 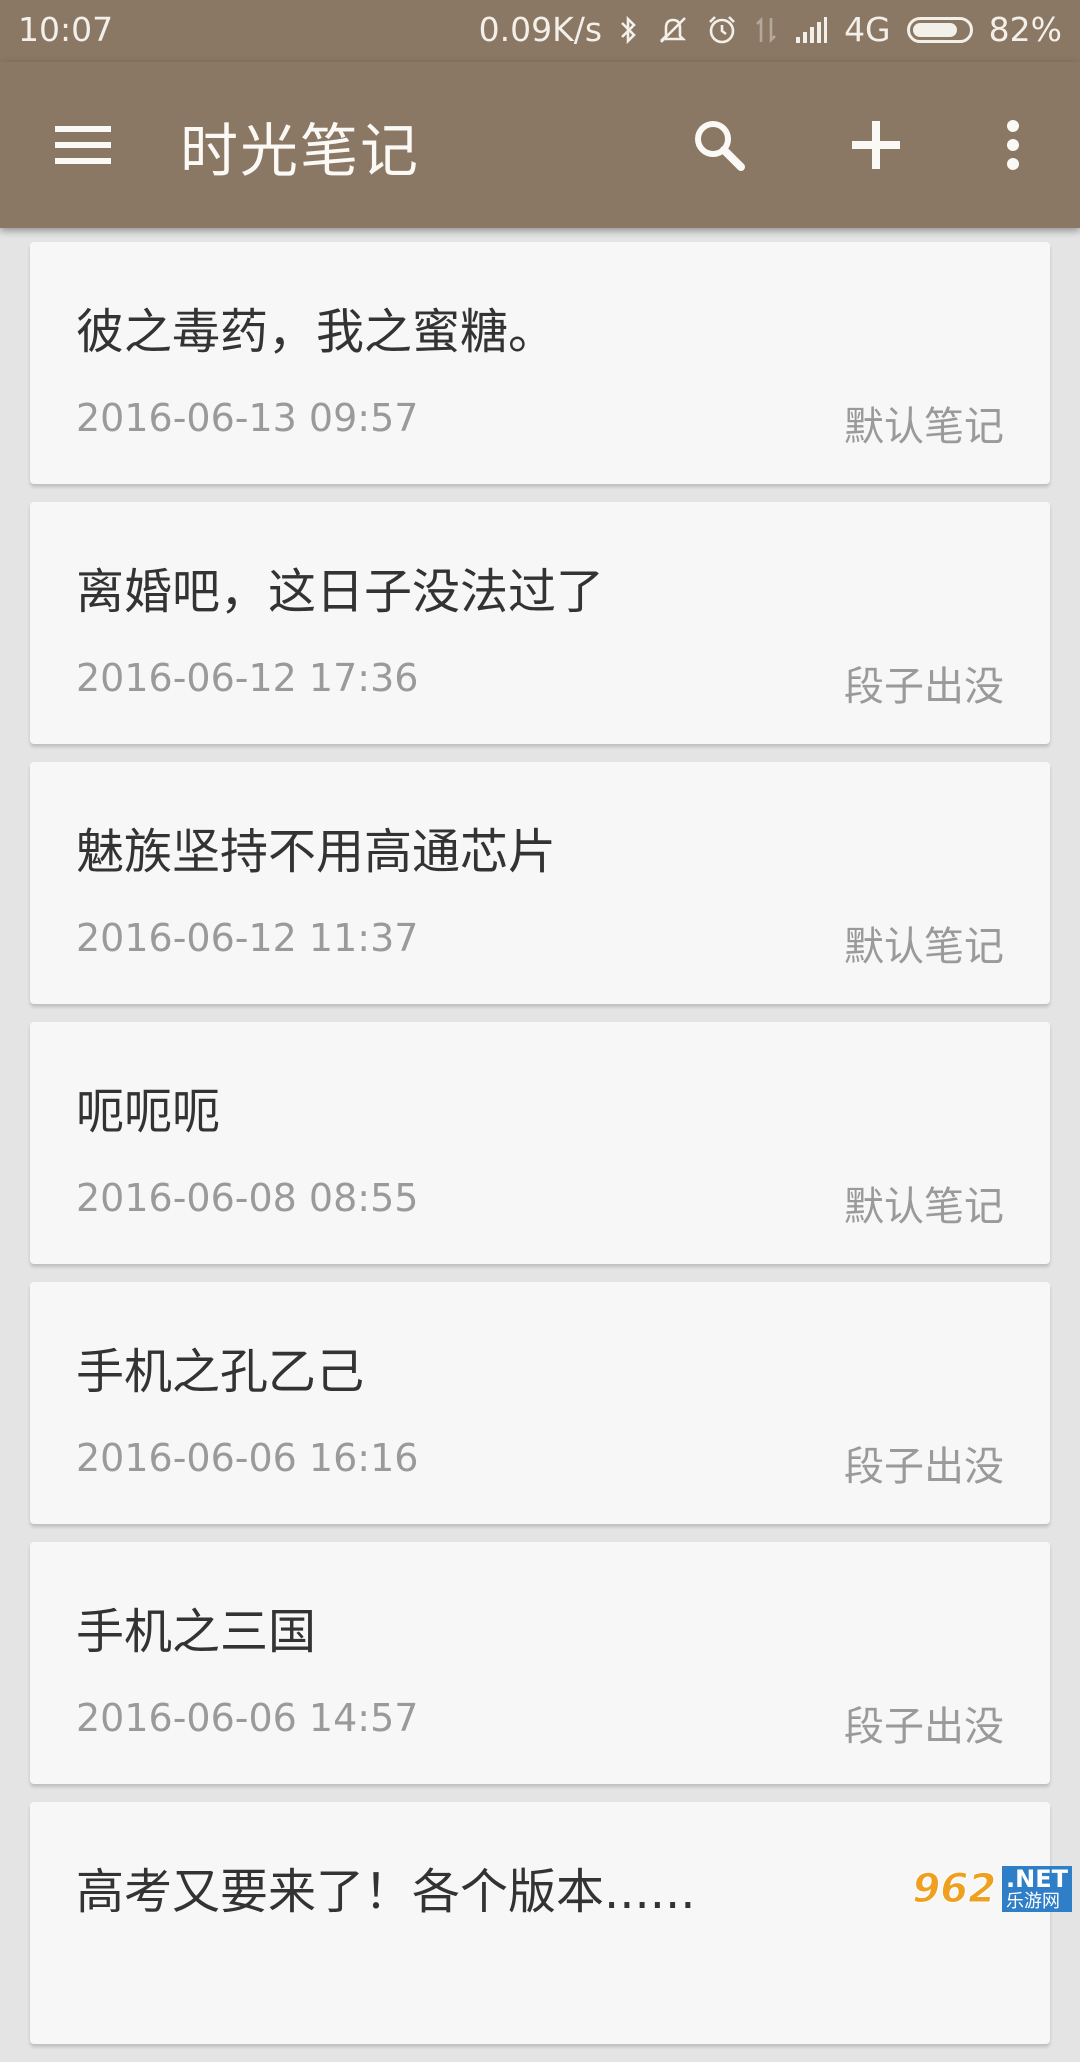 I want to click on note-date: 2016-06-06 16:16, so click(x=247, y=1458).